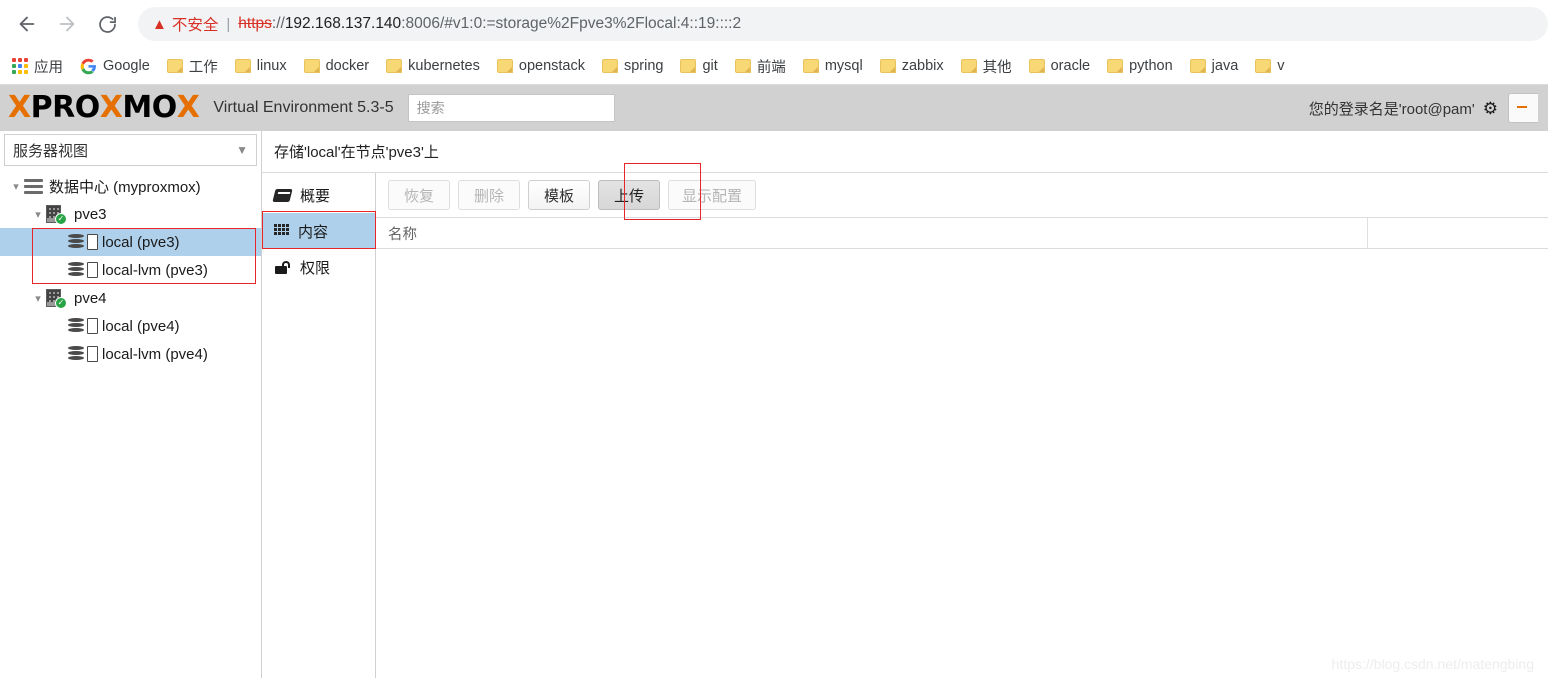 This screenshot has height=678, width=1548. Describe the element at coordinates (1273, 66) in the screenshot. I see `bookmark-folder-overflow: v` at that location.